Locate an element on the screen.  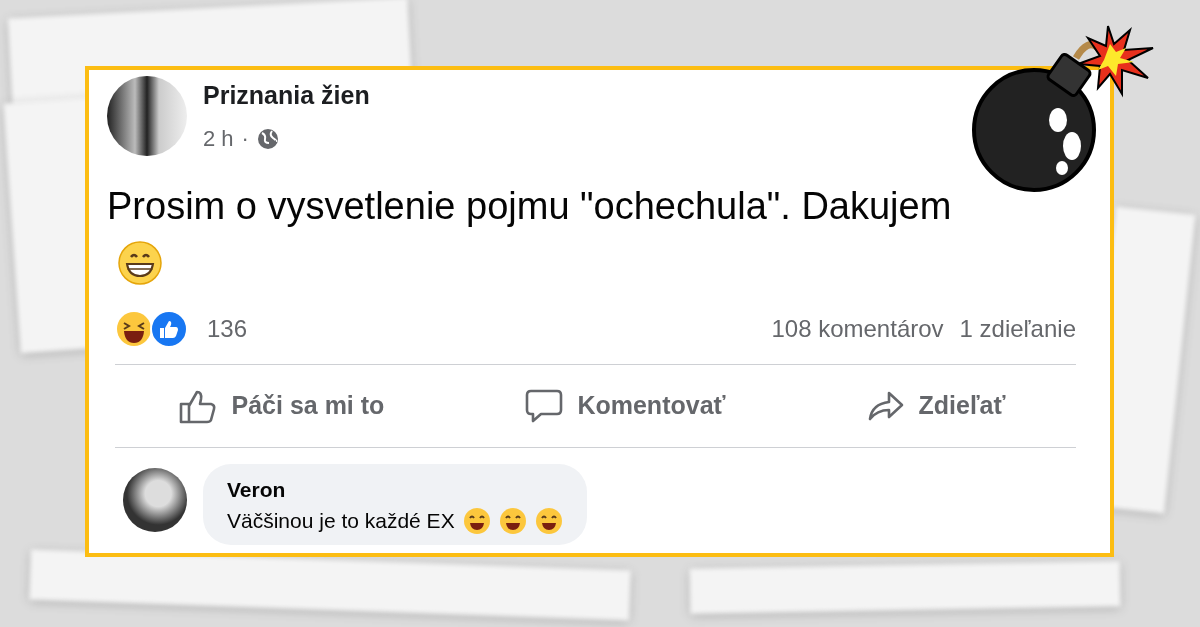
post-time: 2 h is located at coordinates (218, 139).